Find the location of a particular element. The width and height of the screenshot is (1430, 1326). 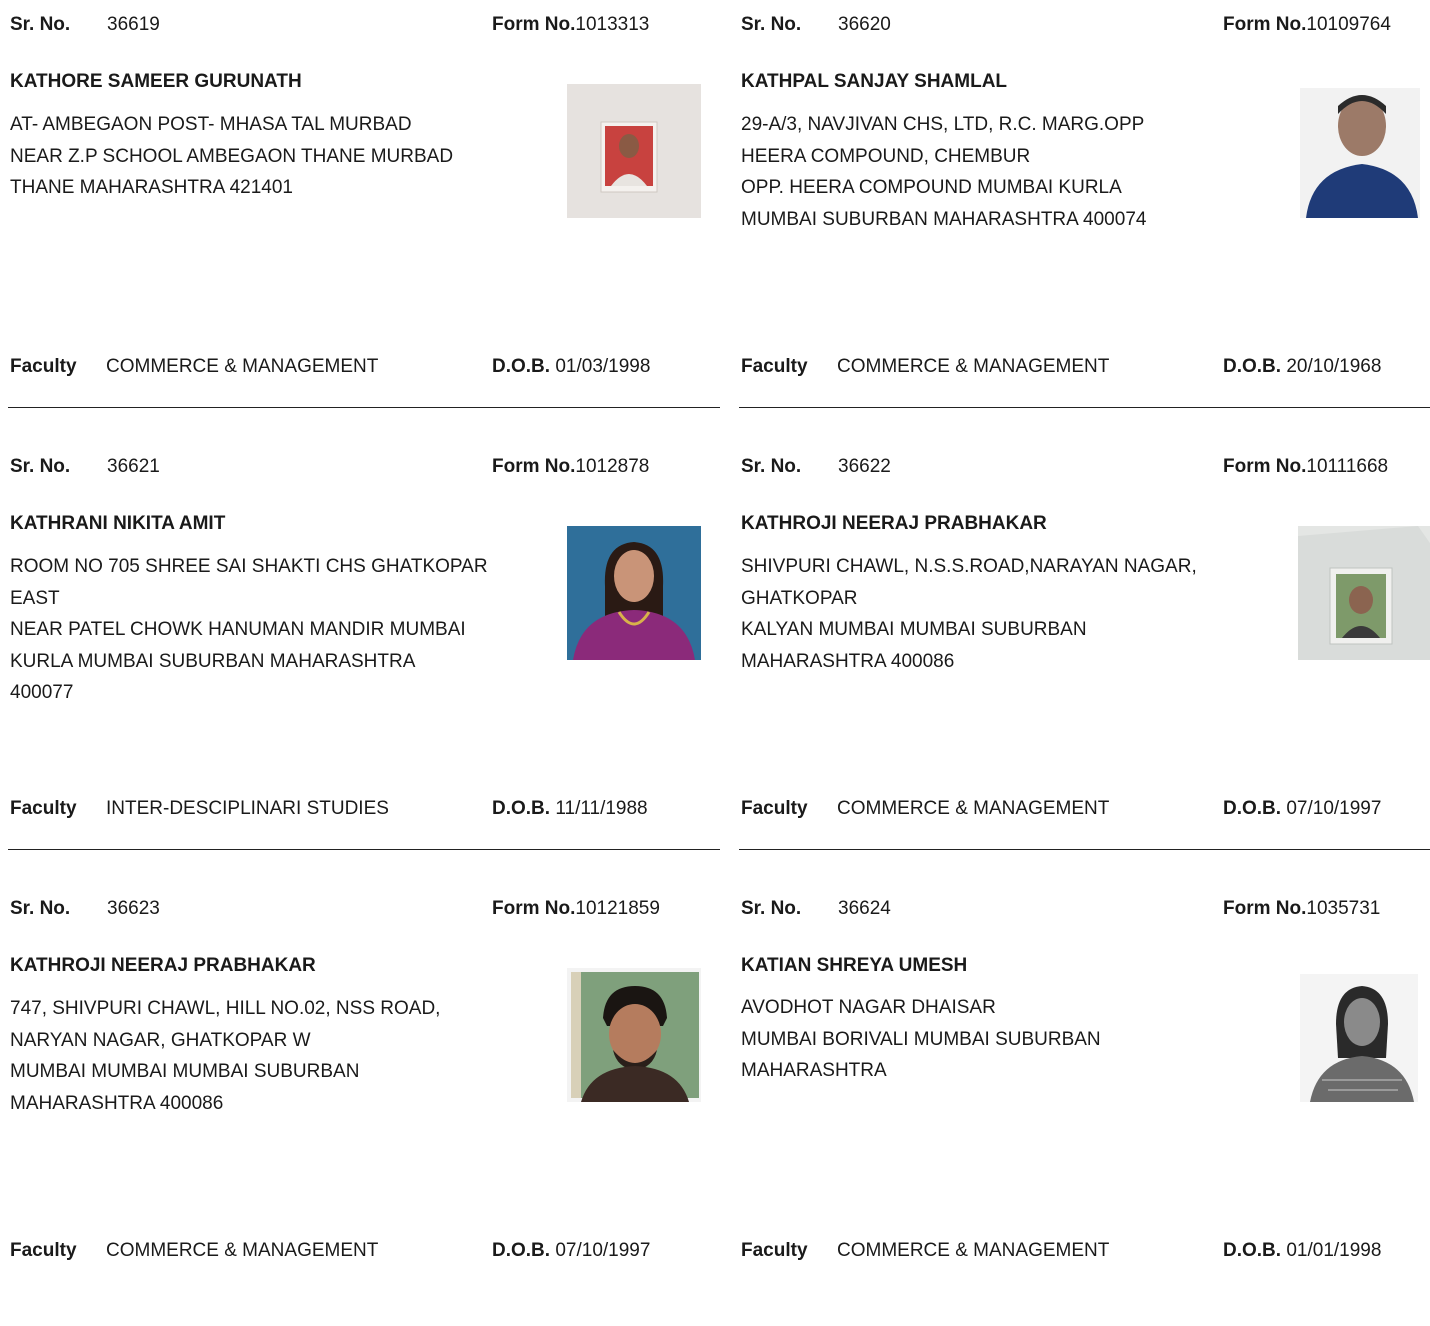

address-line: KURLA MUMBAI SUBURBAN MAHARASHTRA is located at coordinates (213, 661).